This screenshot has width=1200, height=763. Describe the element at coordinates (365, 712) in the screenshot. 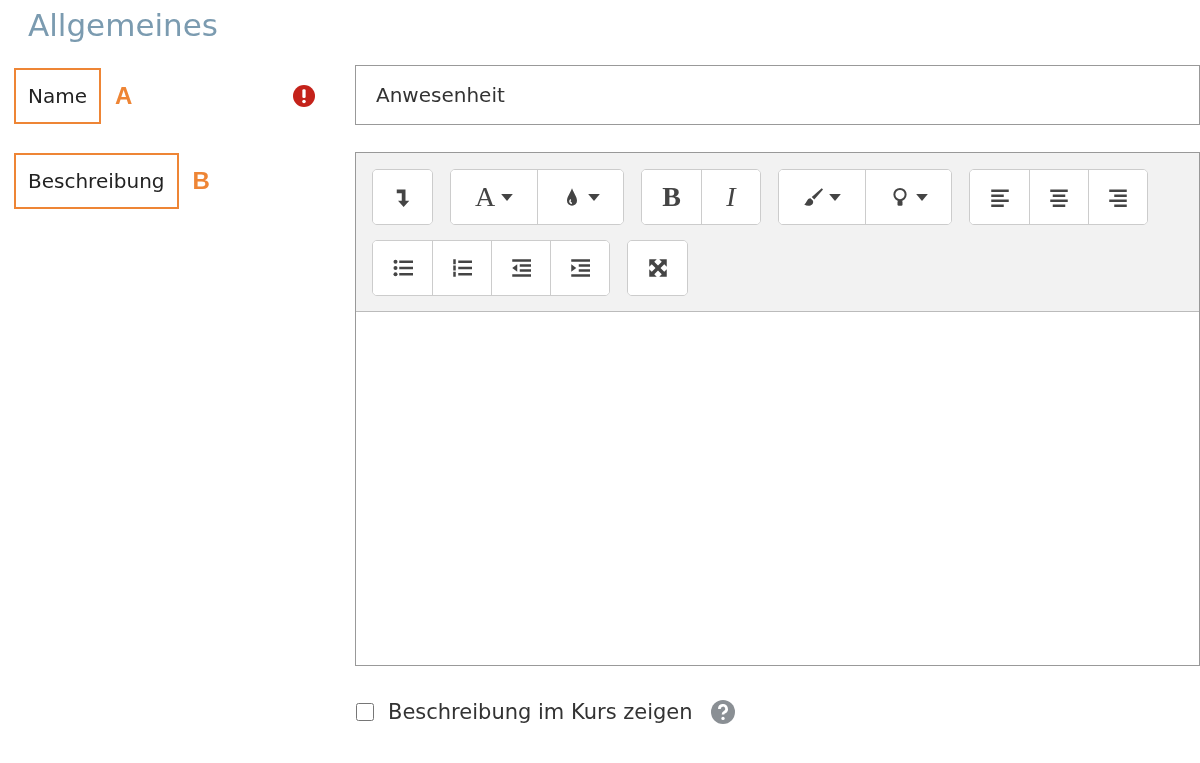

I see `show-checkbox` at that location.